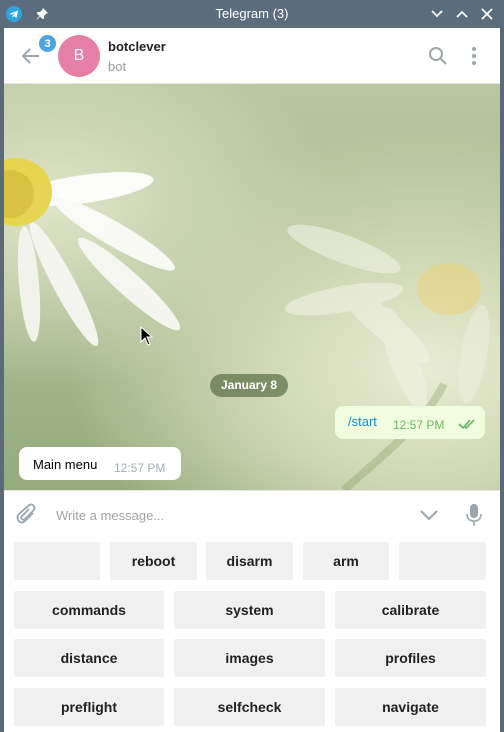  I want to click on bot-button-profiles: profiles, so click(410, 658).